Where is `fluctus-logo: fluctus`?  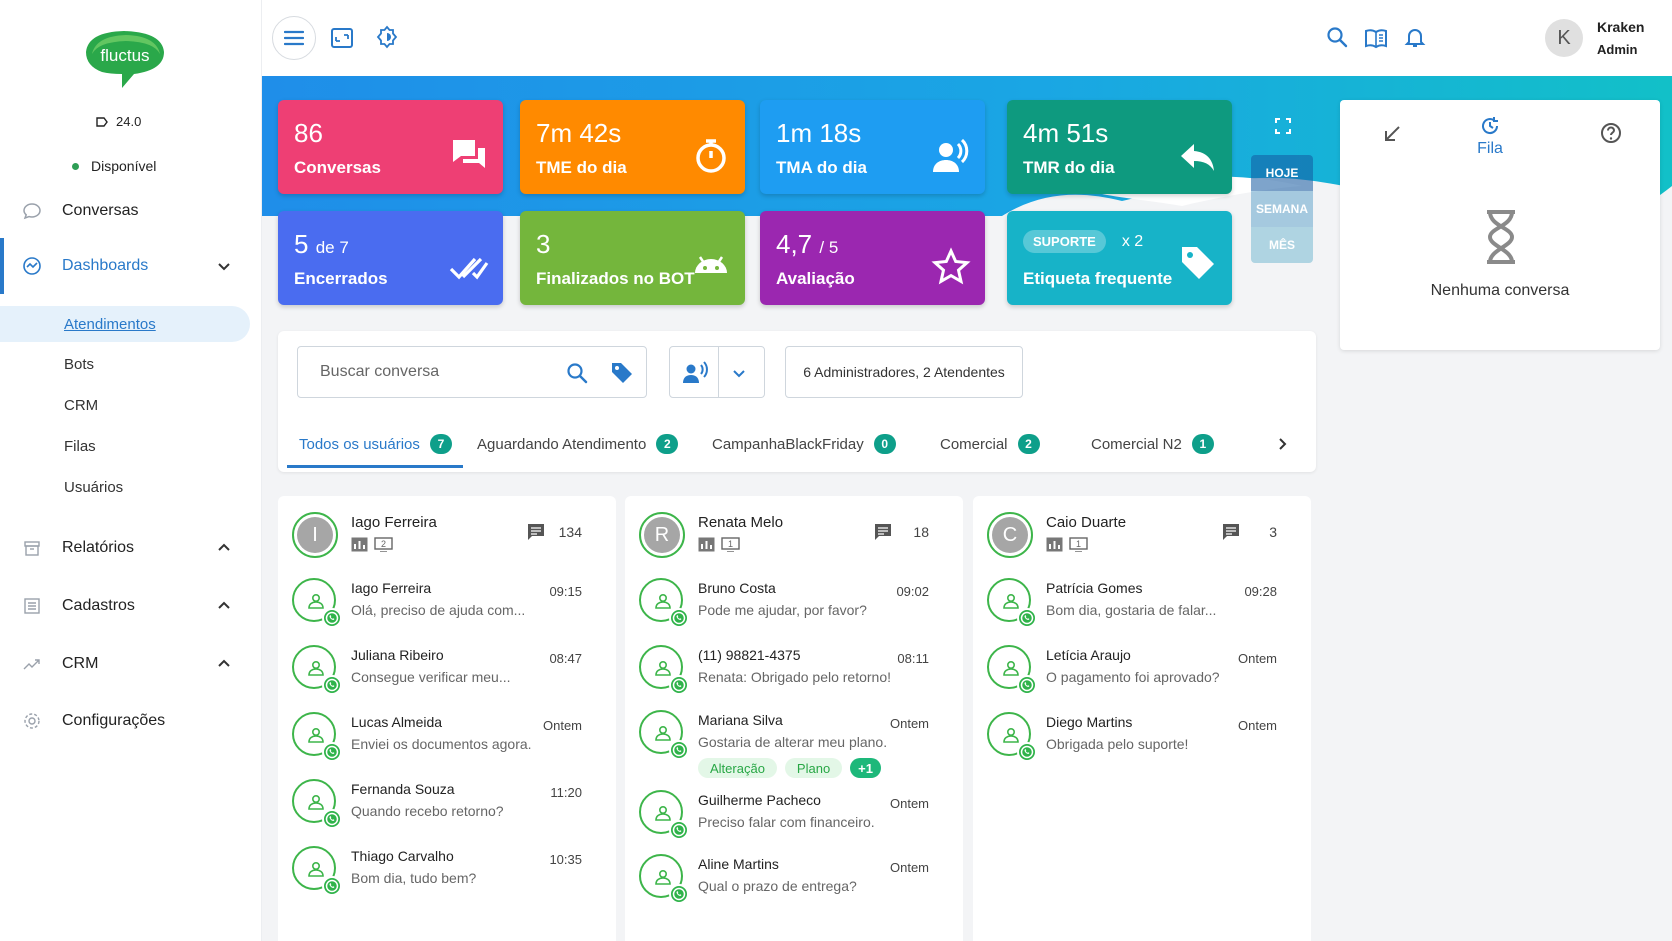
fluctus-logo: fluctus is located at coordinates (125, 59).